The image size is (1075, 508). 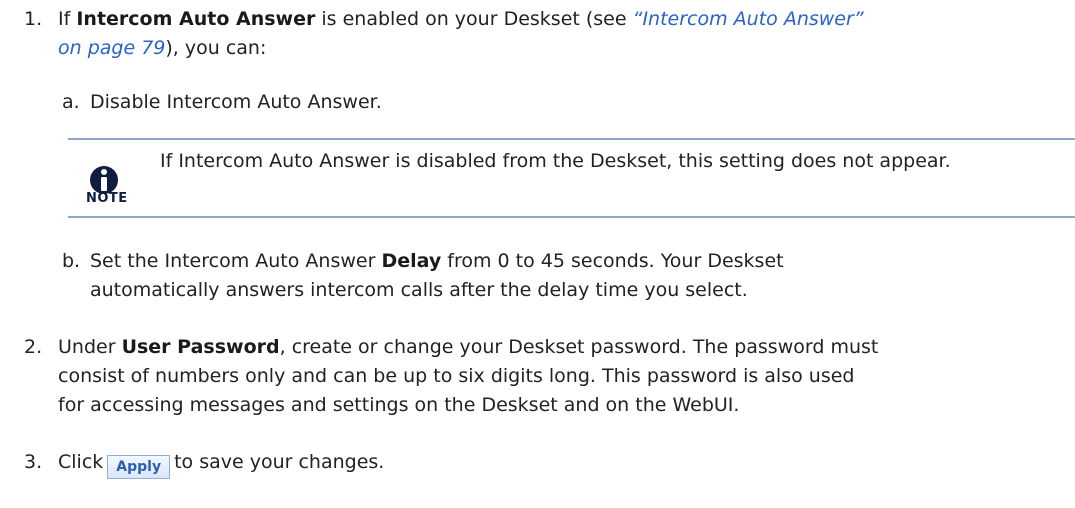 I want to click on step-number: 2., so click(x=33, y=347).